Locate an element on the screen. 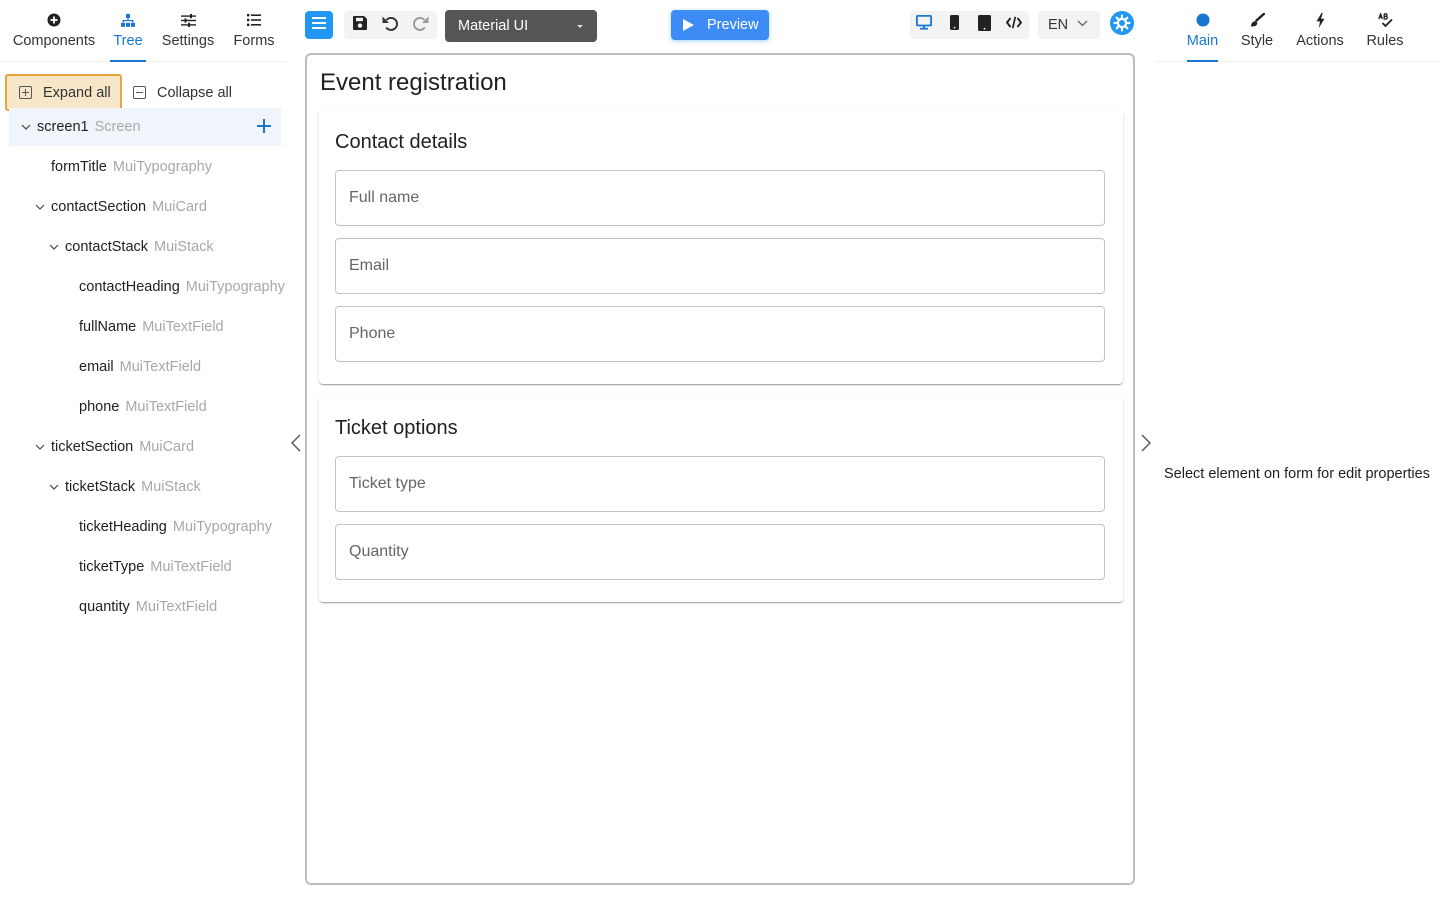 This screenshot has width=1440, height=900. collapse-left-panel-arrow is located at coordinates (297, 443).